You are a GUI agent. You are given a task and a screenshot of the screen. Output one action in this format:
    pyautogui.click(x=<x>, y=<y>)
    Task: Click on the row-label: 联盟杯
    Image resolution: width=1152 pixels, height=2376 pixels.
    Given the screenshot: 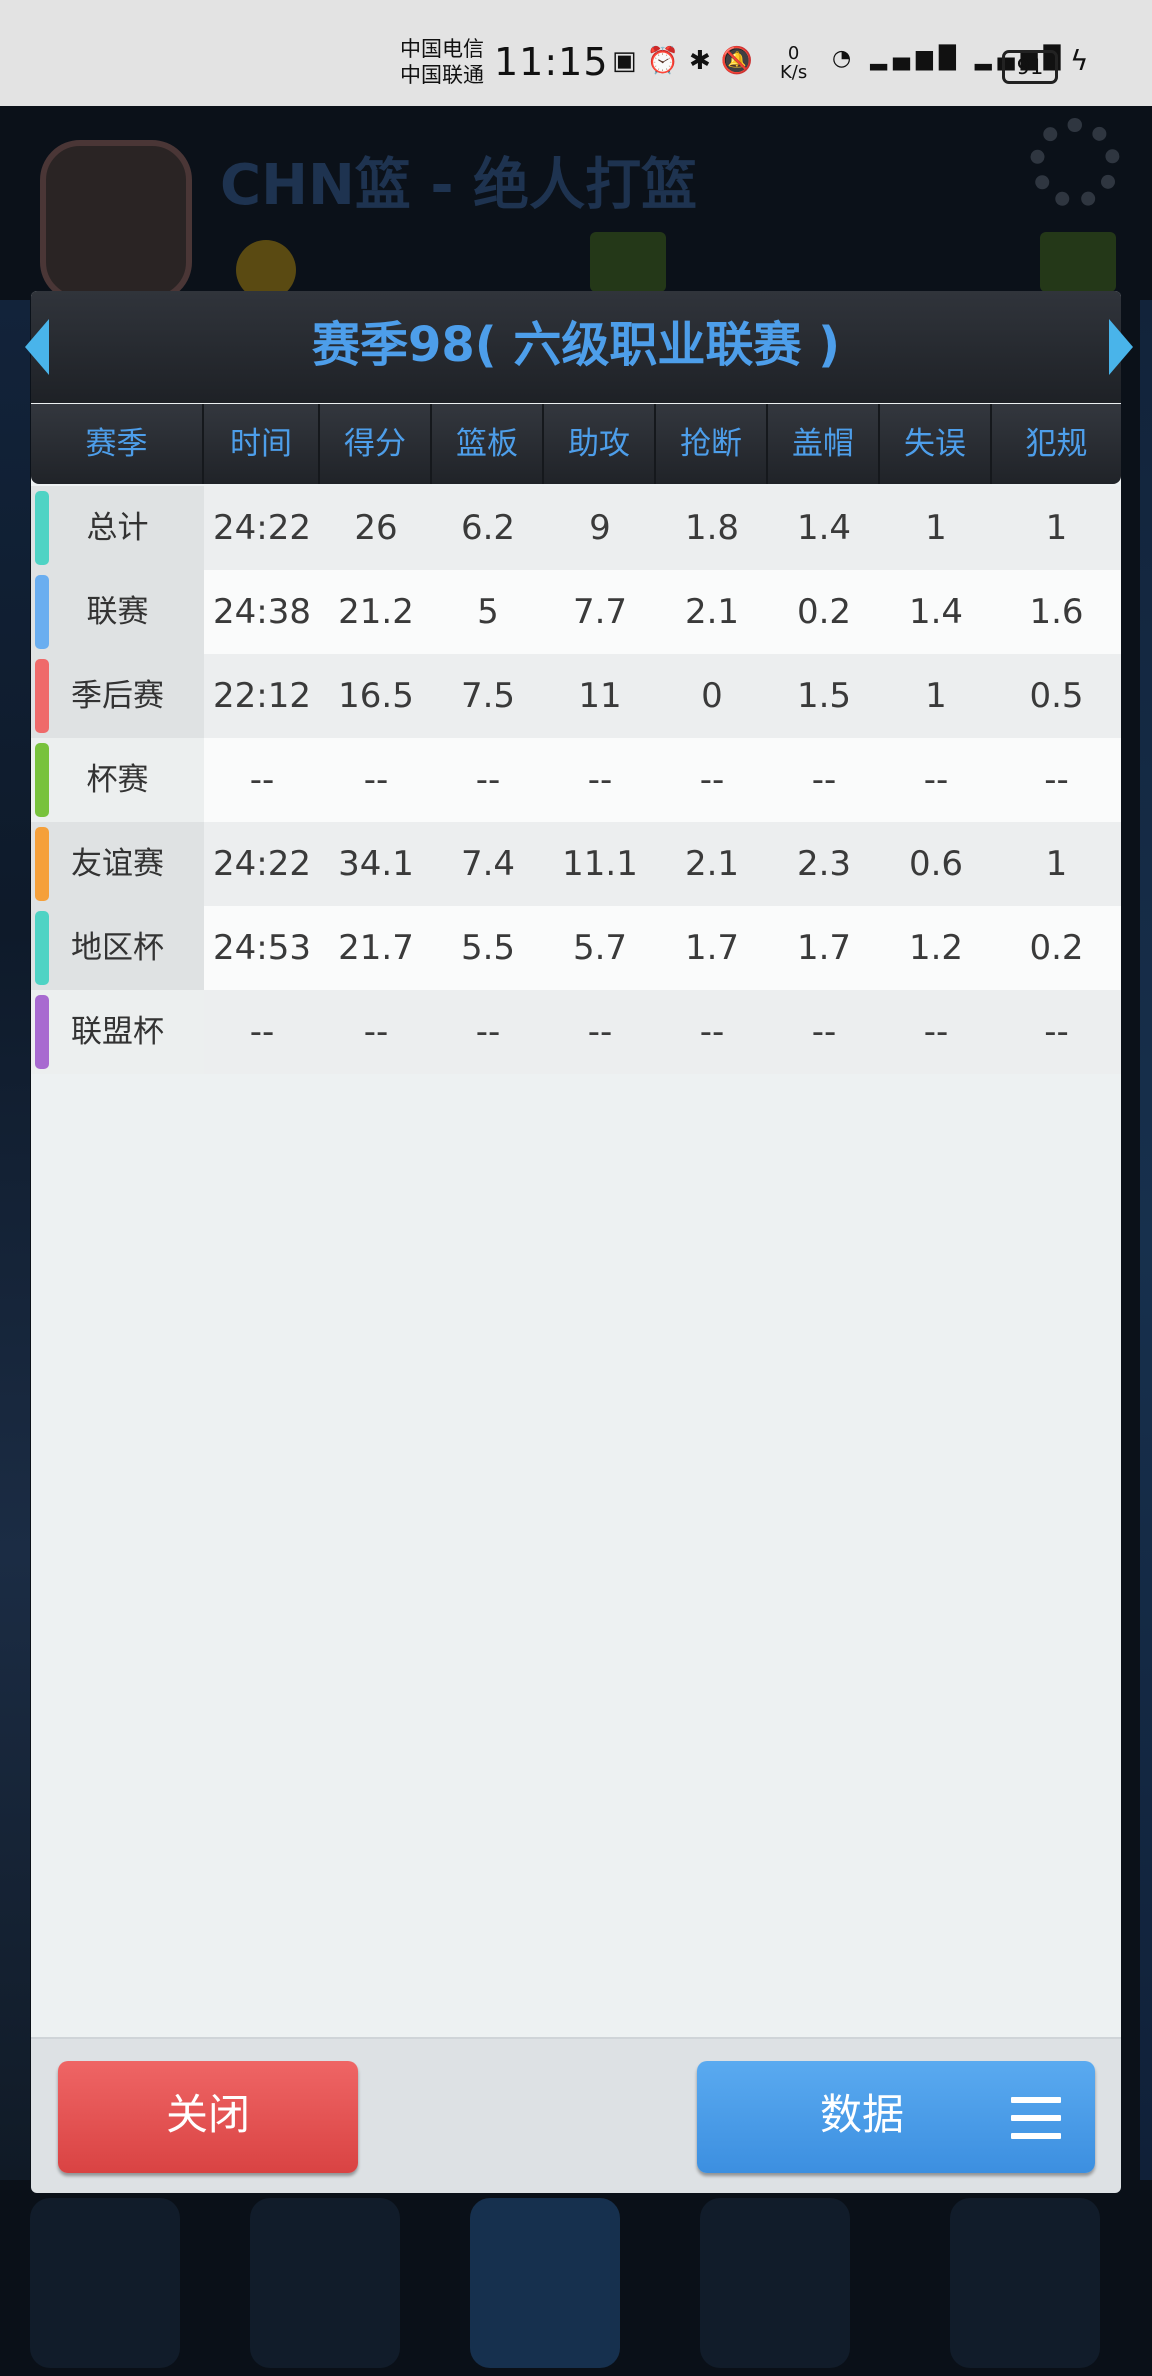 What is the action you would take?
    pyautogui.click(x=117, y=1032)
    